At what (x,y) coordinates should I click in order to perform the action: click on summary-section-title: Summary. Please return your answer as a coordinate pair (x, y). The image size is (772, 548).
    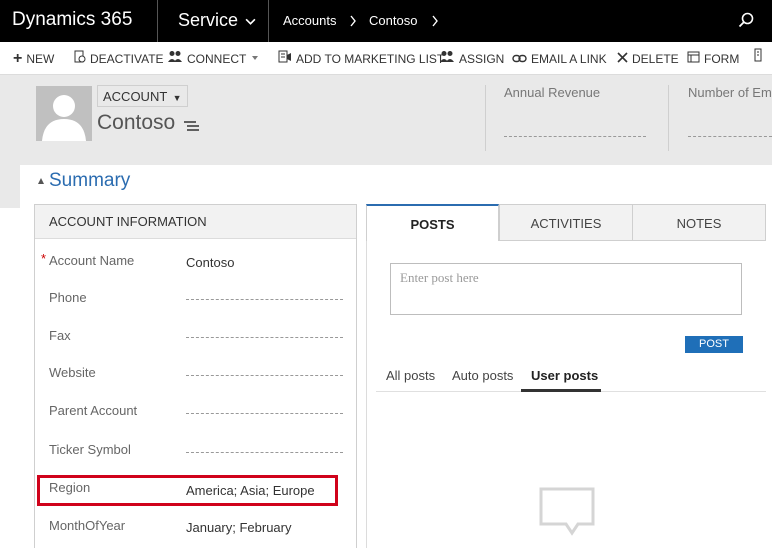
    Looking at the image, I should click on (89, 181).